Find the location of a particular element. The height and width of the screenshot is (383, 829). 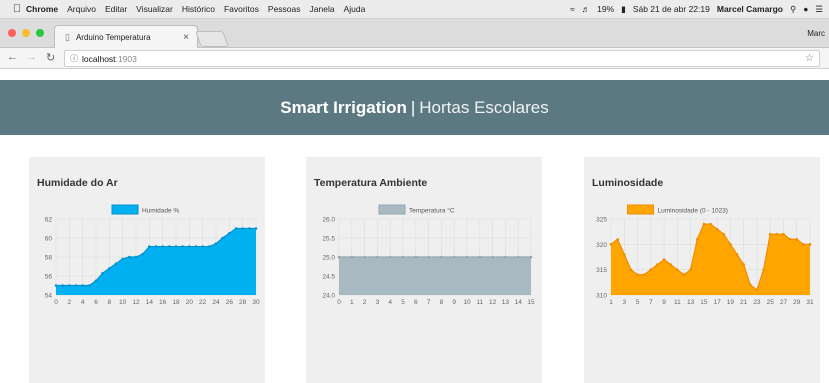

x-tick-label: 11 is located at coordinates (677, 302).